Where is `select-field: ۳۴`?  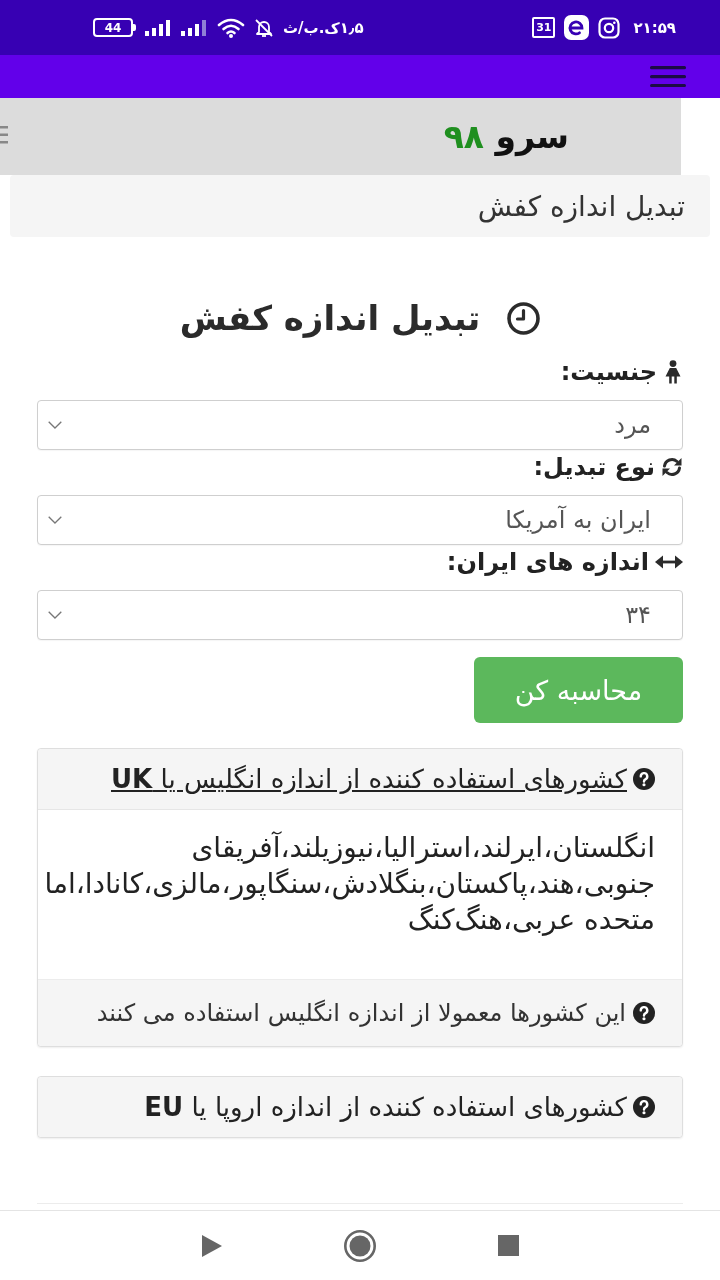 select-field: ۳۴ is located at coordinates (360, 615).